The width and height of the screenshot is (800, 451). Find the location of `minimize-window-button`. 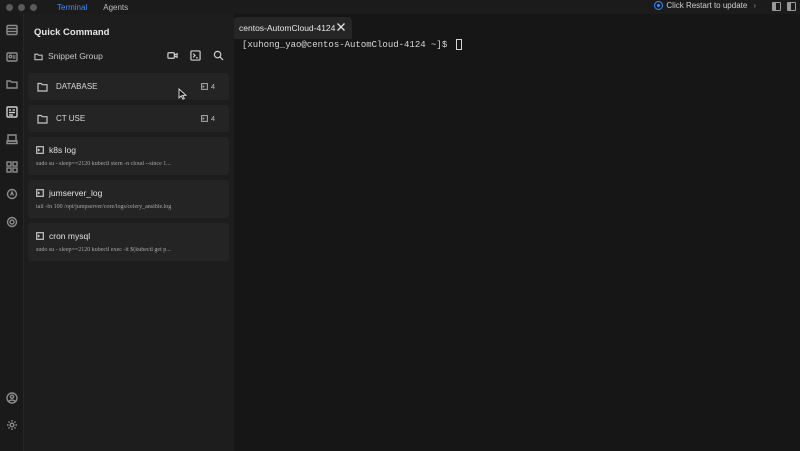

minimize-window-button is located at coordinates (21, 7).